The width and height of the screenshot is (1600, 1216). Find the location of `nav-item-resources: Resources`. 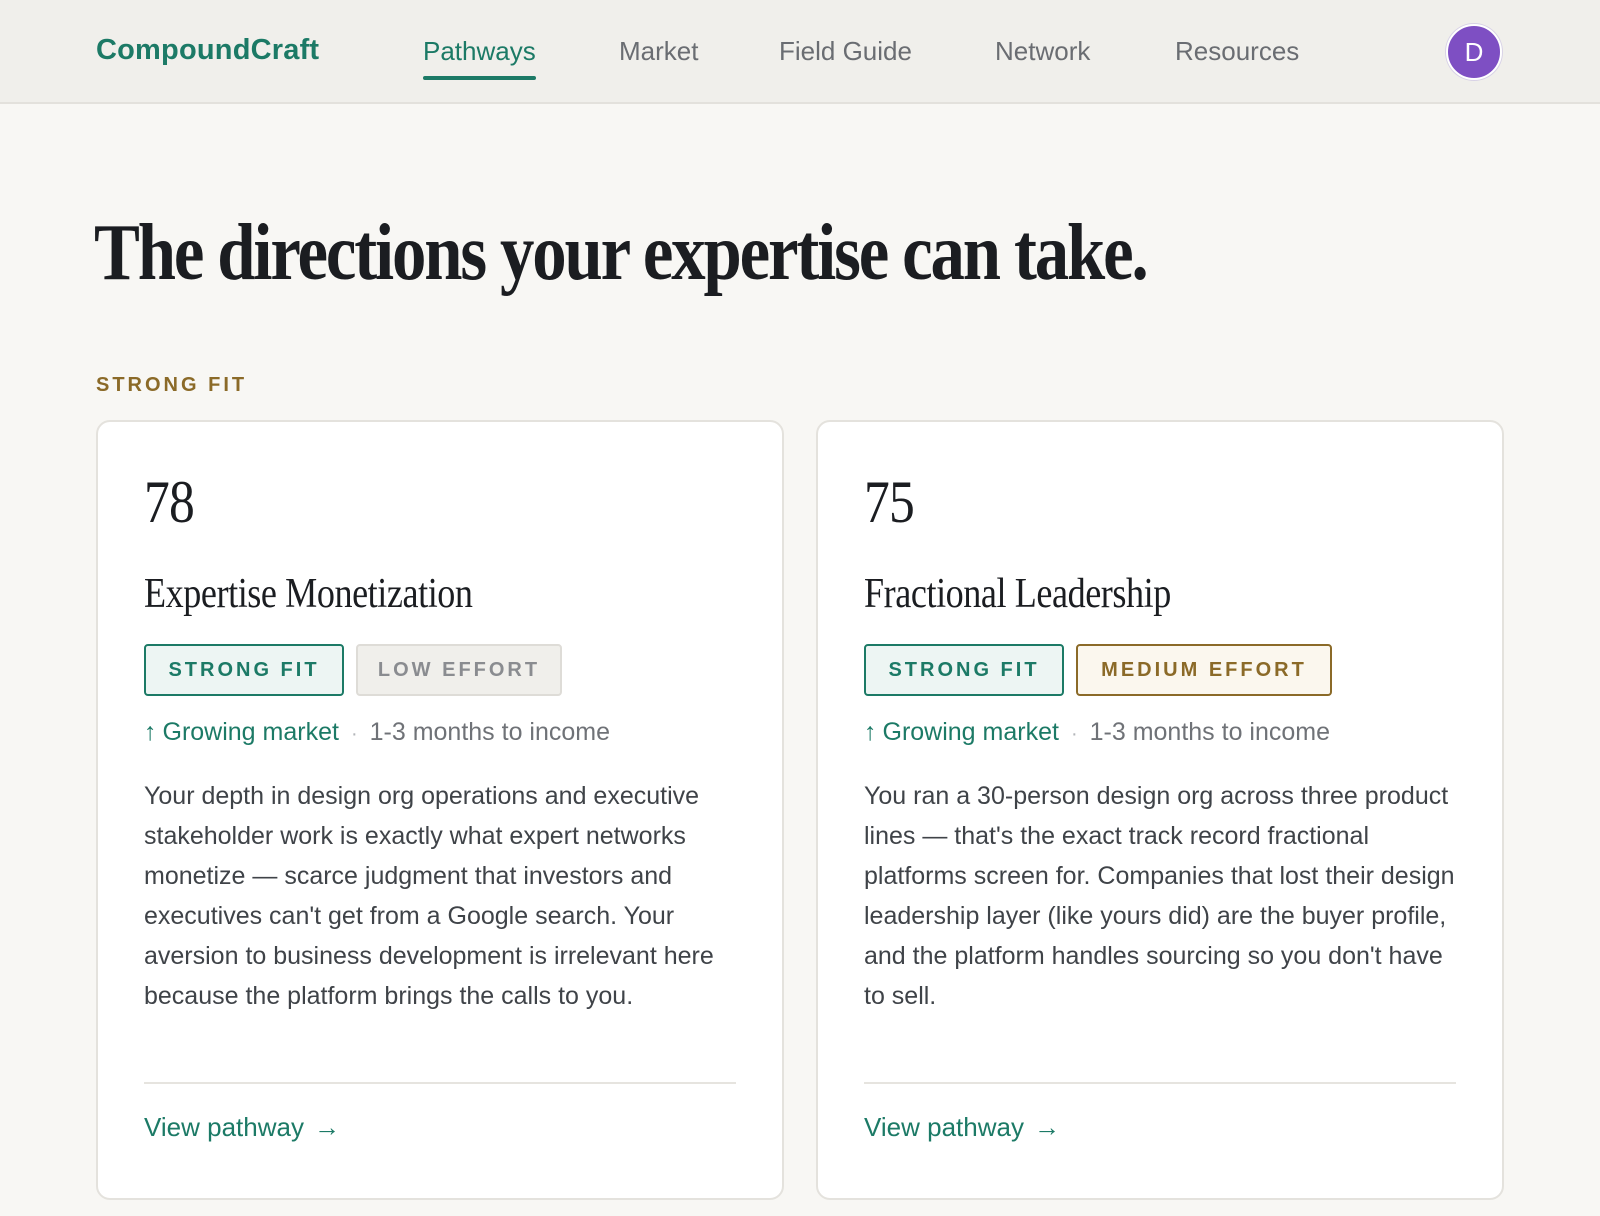

nav-item-resources: Resources is located at coordinates (1237, 51).